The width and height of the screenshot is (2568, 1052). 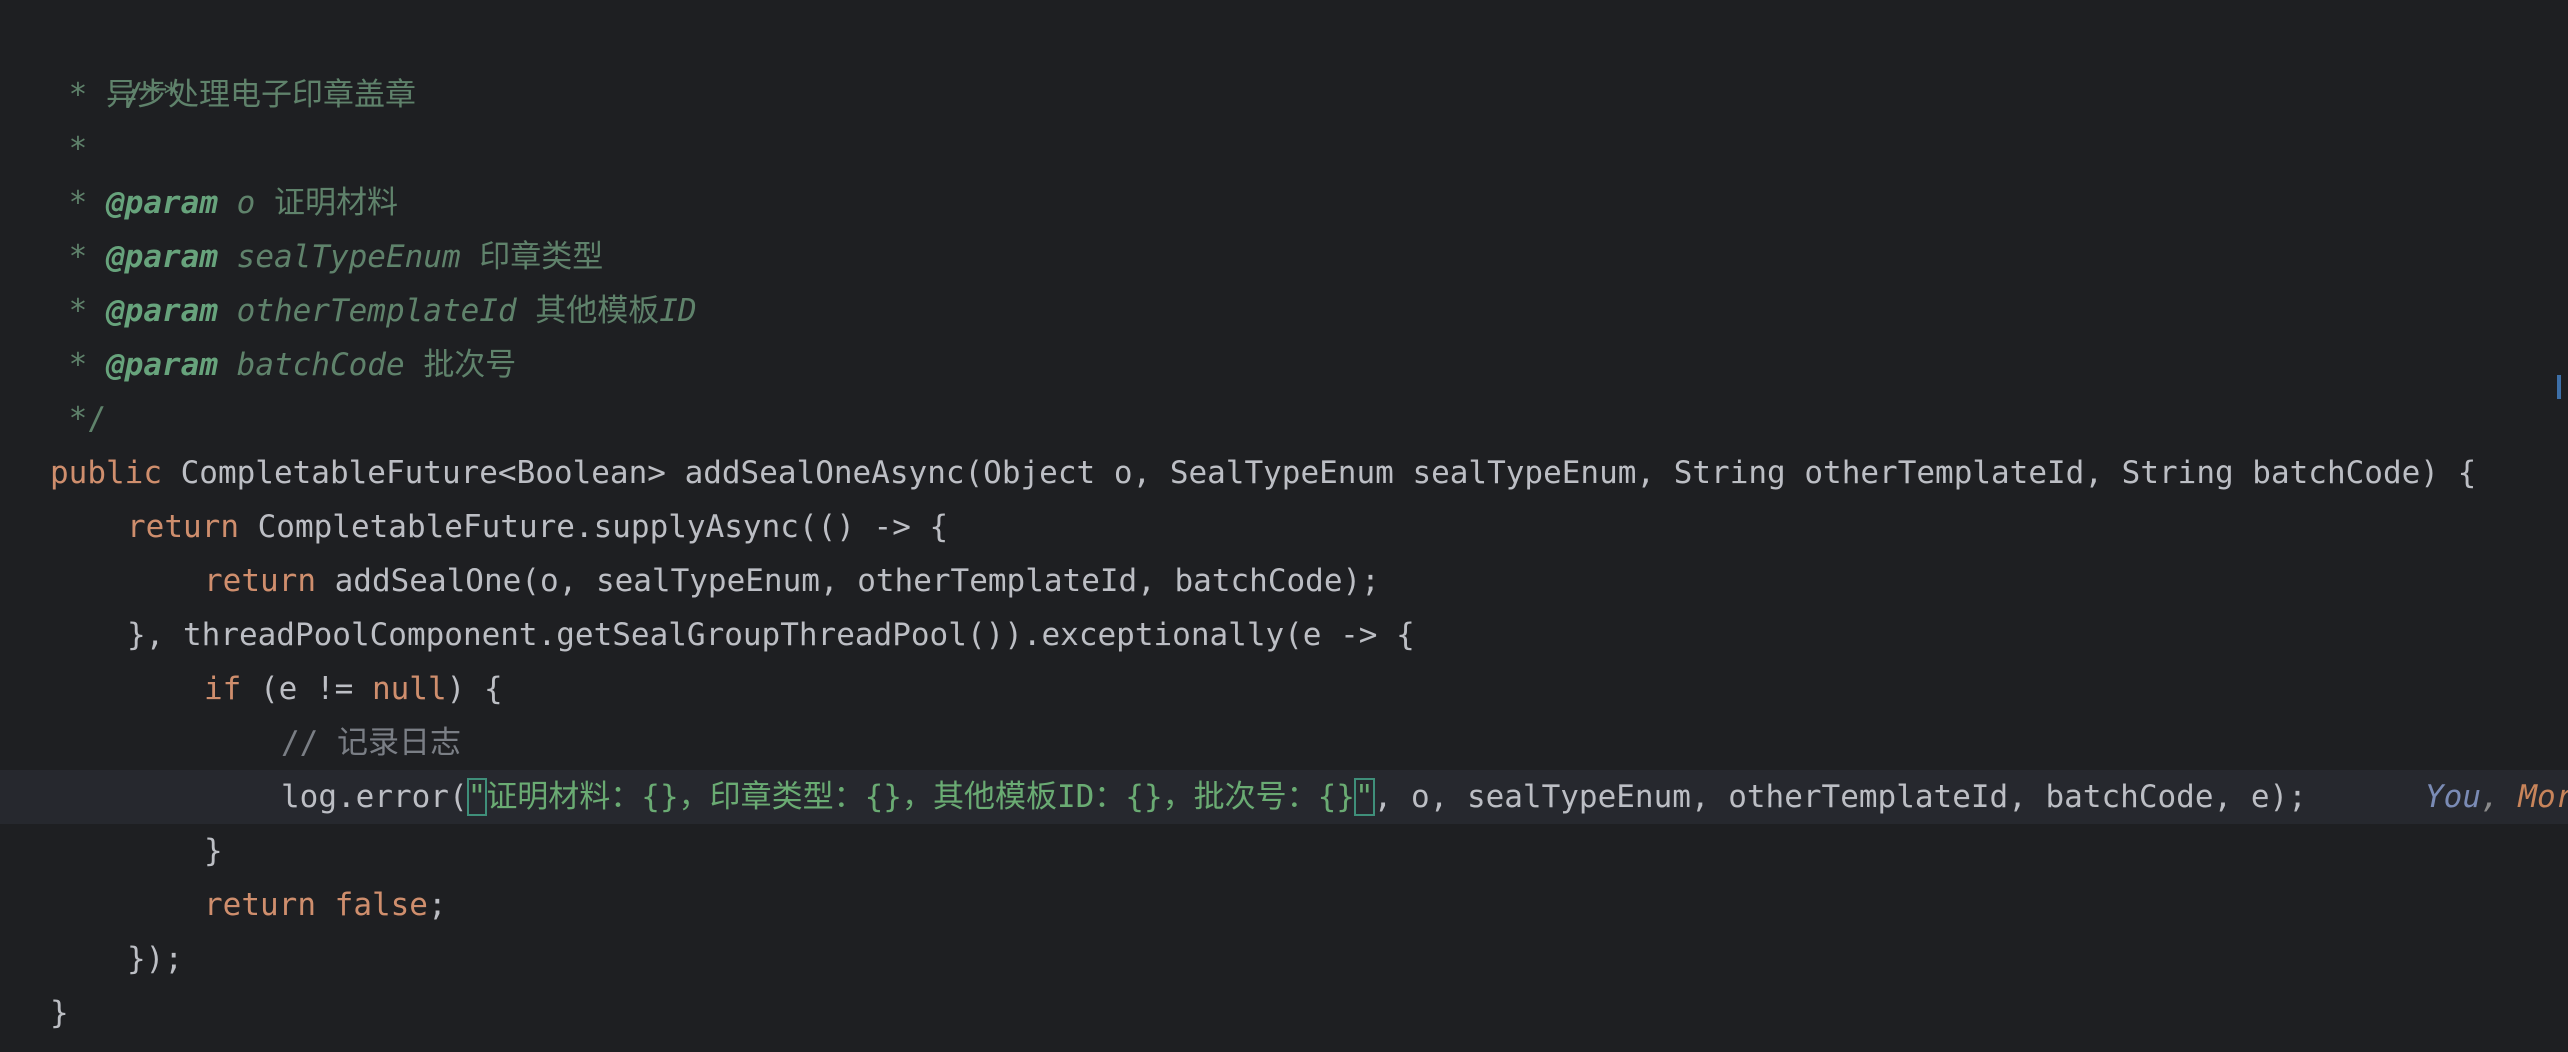 I want to click on string-close-quote: ", so click(x=1364, y=797).